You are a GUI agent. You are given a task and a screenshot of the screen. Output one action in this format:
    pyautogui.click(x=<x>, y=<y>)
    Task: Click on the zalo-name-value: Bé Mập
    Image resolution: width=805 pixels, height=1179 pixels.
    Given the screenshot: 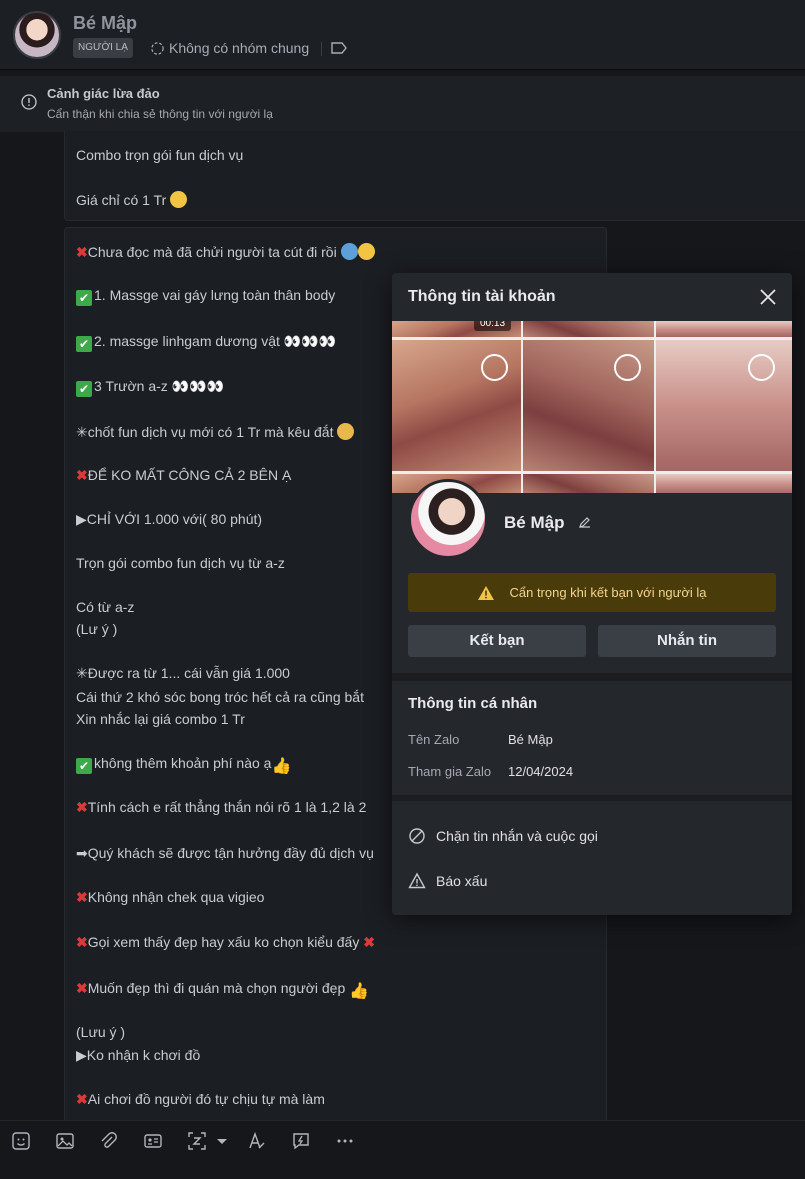 What is the action you would take?
    pyautogui.click(x=530, y=739)
    